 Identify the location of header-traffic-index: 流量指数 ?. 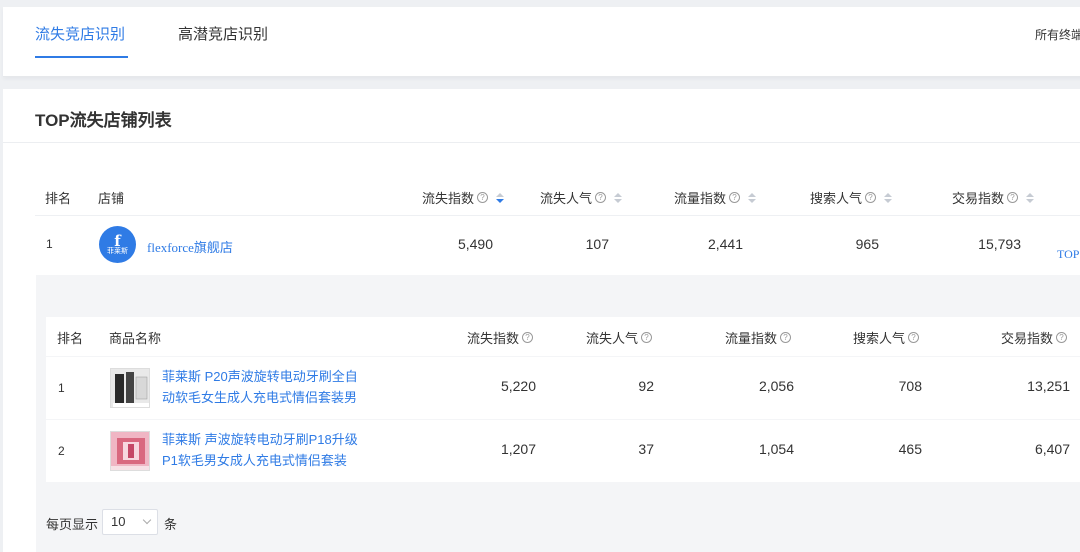
(715, 197).